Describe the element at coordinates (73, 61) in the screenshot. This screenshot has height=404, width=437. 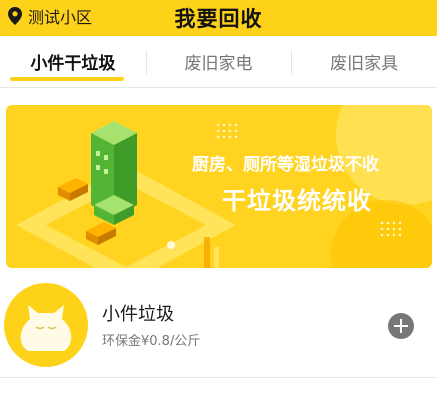
I see `tab-small-dry-waste: 小件干垃圾` at that location.